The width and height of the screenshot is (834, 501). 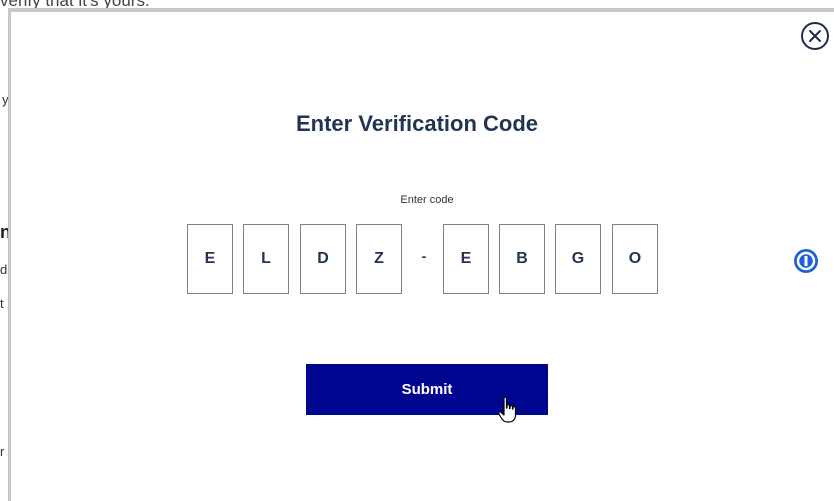 What do you see at coordinates (323, 259) in the screenshot?
I see `code-char-input: D` at bounding box center [323, 259].